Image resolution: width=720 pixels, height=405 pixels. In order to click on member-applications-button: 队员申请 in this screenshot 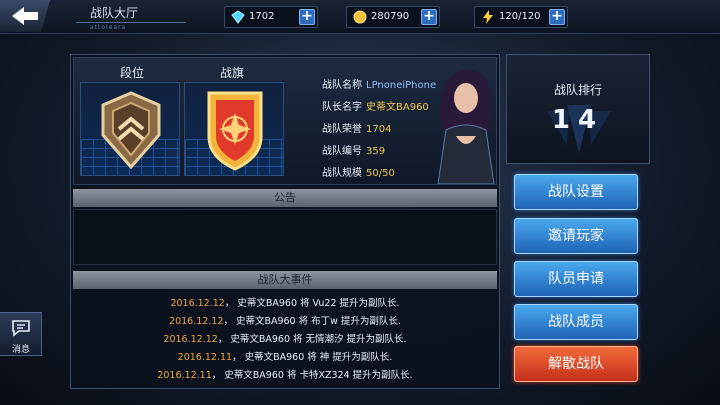, I will do `click(576, 279)`.